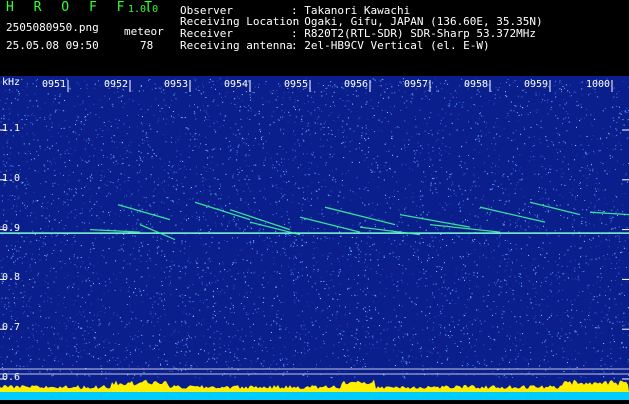  What do you see at coordinates (356, 85) in the screenshot?
I see `x-tick-label: 0956` at bounding box center [356, 85].